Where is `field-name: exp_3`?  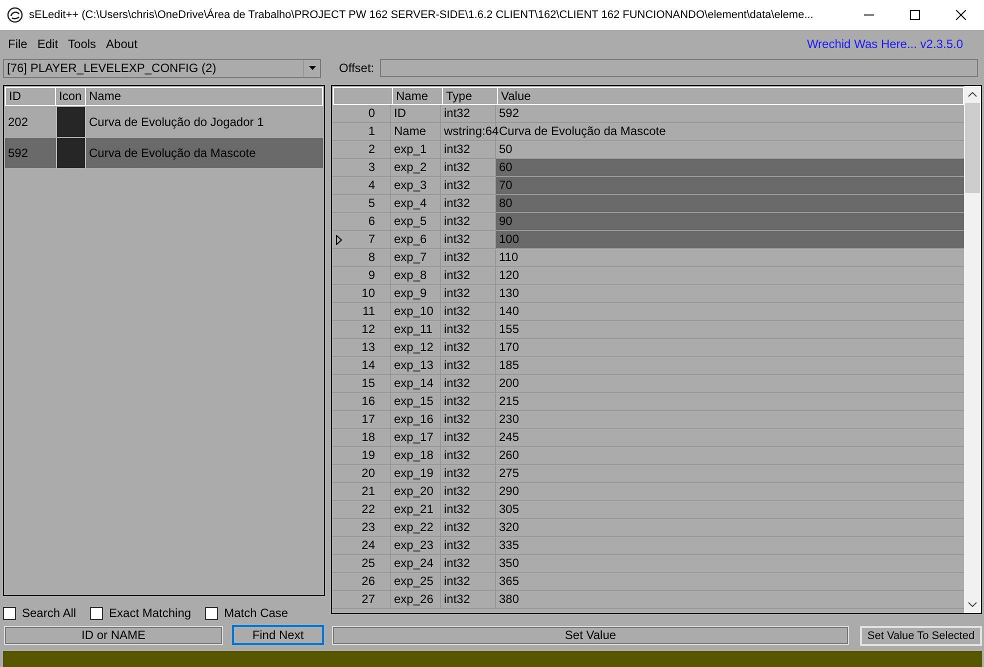
field-name: exp_3 is located at coordinates (416, 185).